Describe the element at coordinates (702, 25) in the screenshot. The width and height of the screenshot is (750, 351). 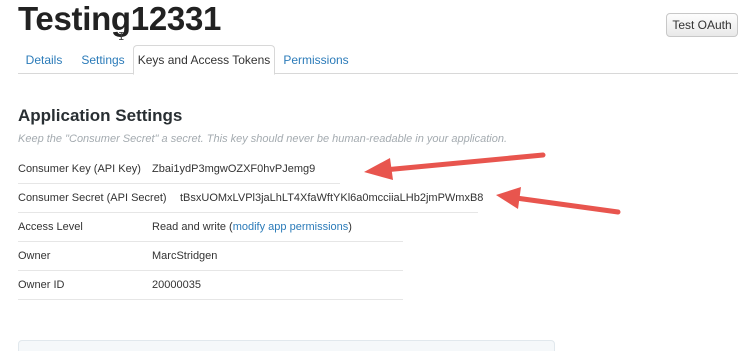
I see `test-oauth-button: Test OAuth` at that location.